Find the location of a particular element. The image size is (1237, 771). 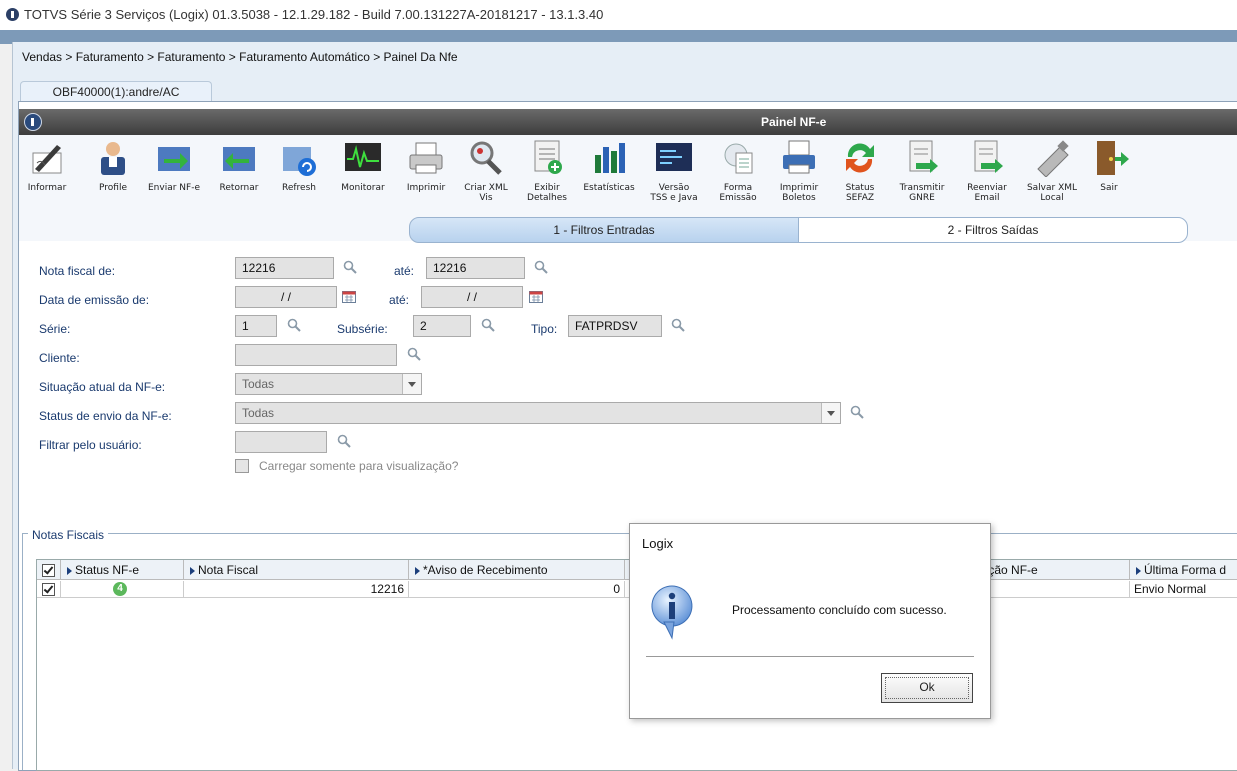

nota-fiscal-de-input: 12216 is located at coordinates (284, 268).